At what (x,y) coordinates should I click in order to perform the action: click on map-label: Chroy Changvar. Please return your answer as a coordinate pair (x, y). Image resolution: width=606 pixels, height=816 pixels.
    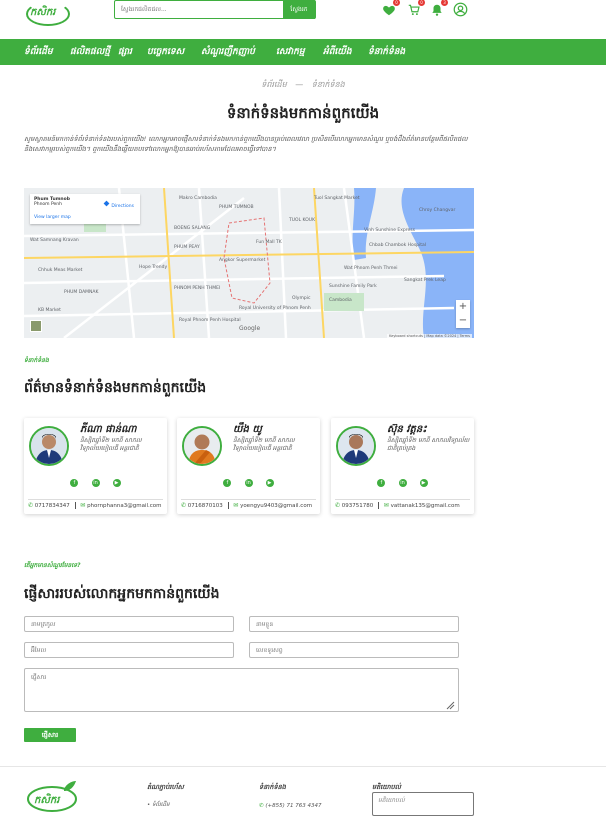
    Looking at the image, I should click on (437, 210).